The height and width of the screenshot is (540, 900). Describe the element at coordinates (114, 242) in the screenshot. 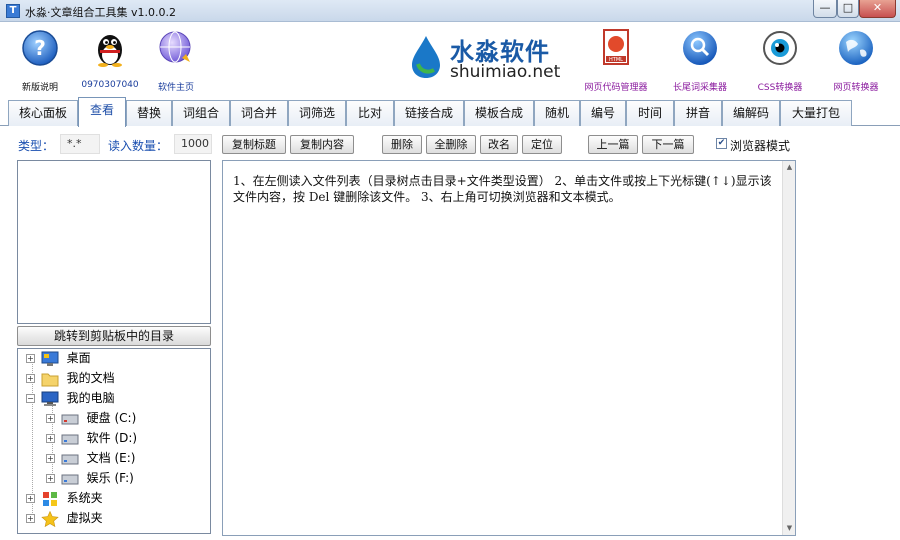

I see `file-list` at that location.